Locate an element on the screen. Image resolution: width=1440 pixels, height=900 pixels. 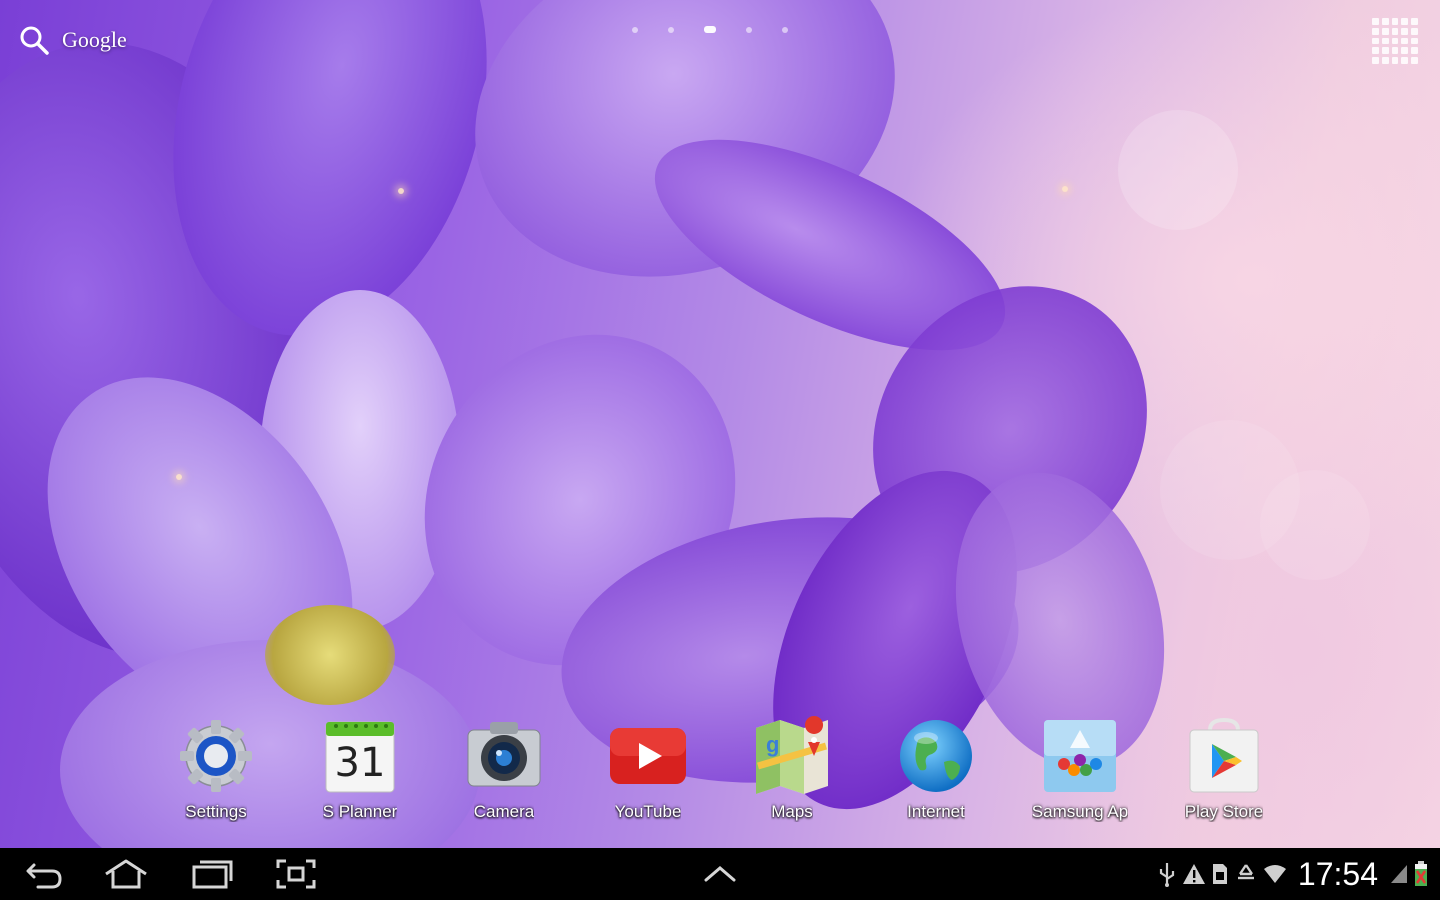
app-label: Settings is located at coordinates (216, 811).